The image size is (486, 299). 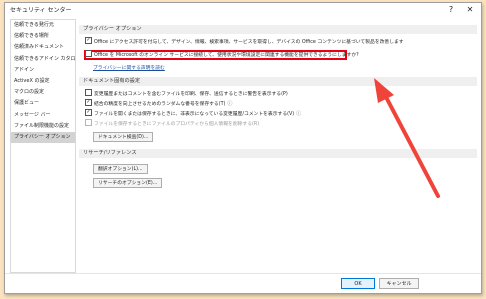 I want to click on doc-option-2: ✓ 結合の精度を向上させるためのランダムな番号を保存する(T) ⓘ, so click(x=159, y=103).